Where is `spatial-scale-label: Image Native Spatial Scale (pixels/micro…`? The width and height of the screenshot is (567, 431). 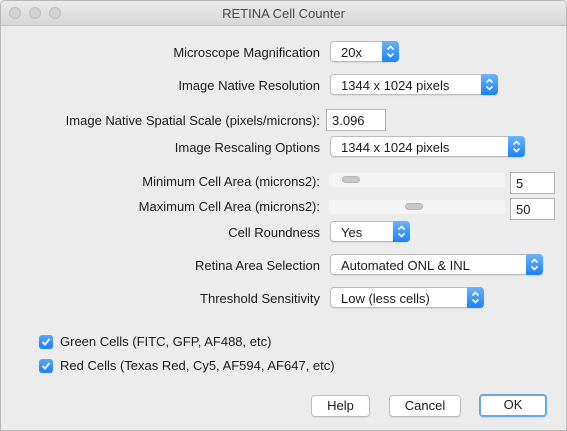 spatial-scale-label: Image Native Spatial Scale (pixels/micro… is located at coordinates (192, 120).